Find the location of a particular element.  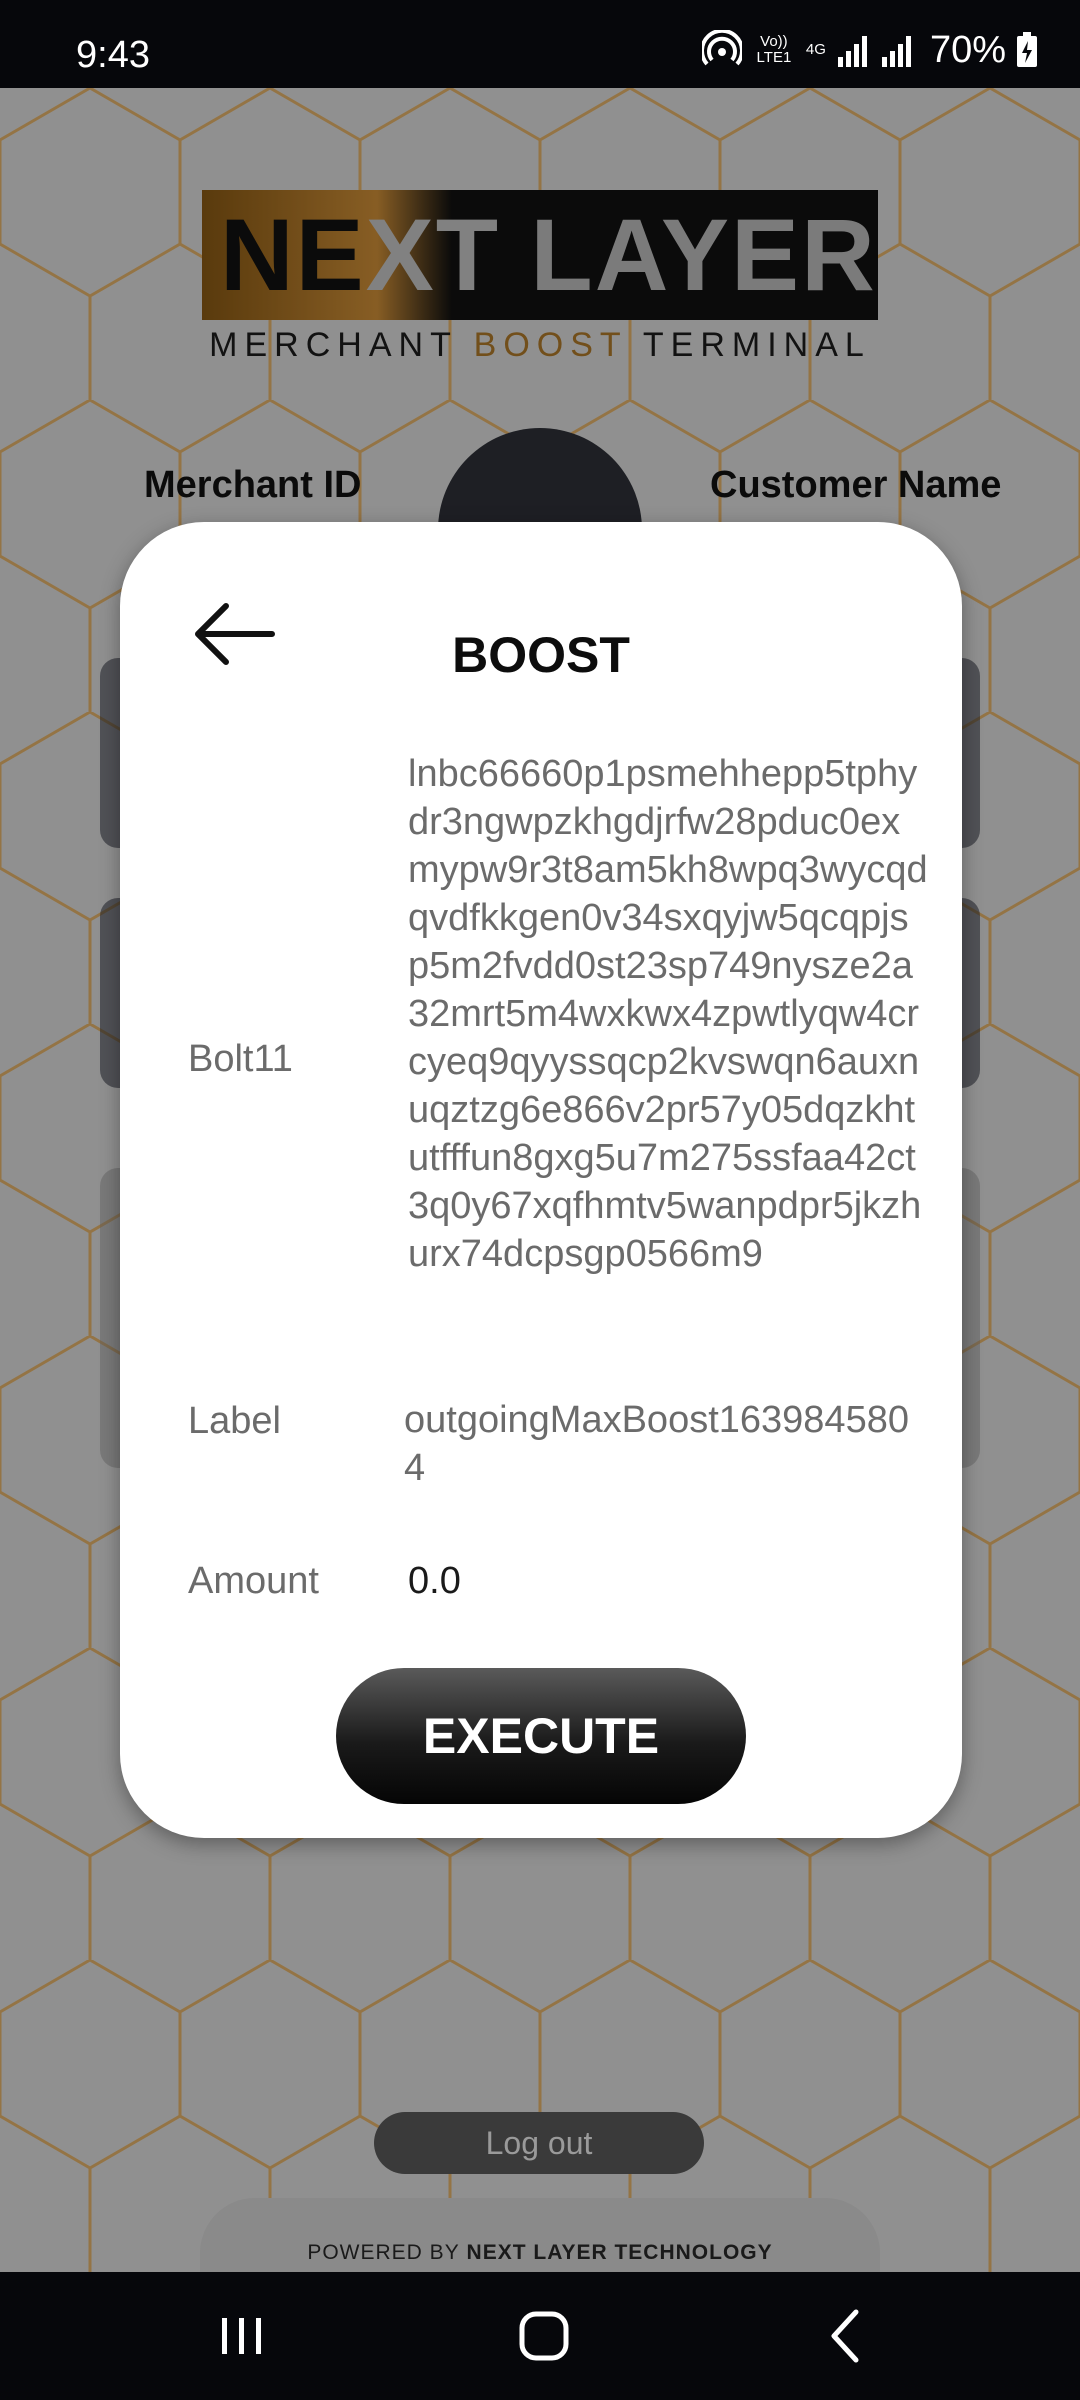

status-time: 9:43 is located at coordinates (113, 55).